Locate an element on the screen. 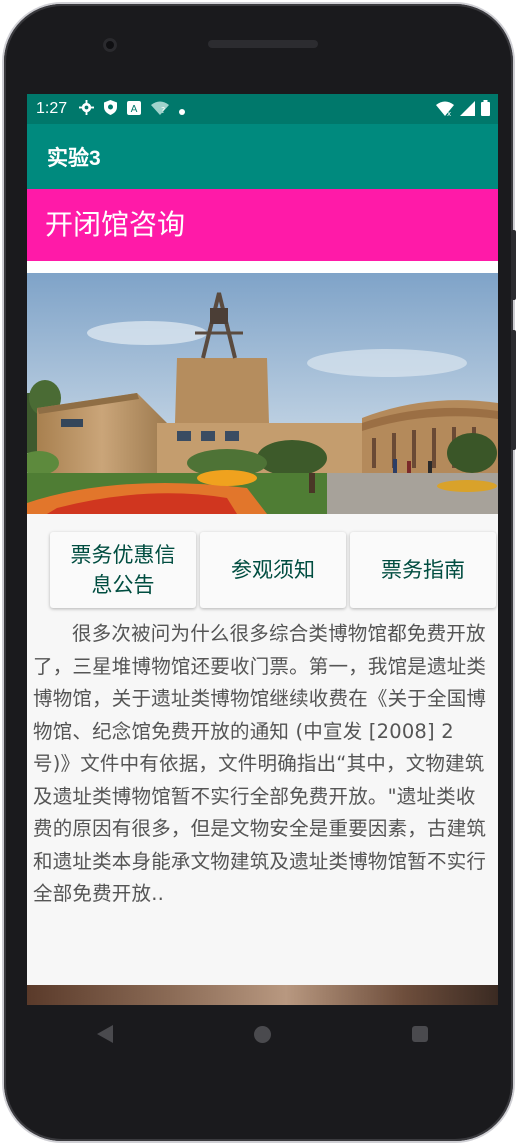 This screenshot has width=517, height=1145. power-button is located at coordinates (513, 265).